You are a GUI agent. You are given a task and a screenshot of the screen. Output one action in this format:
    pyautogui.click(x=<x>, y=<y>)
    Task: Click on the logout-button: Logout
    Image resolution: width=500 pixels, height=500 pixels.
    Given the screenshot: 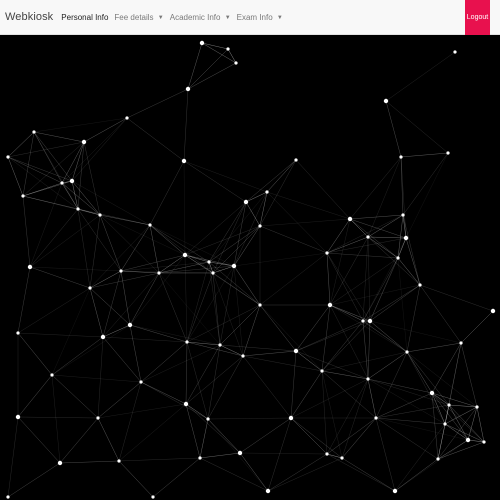 What is the action you would take?
    pyautogui.click(x=477, y=17)
    